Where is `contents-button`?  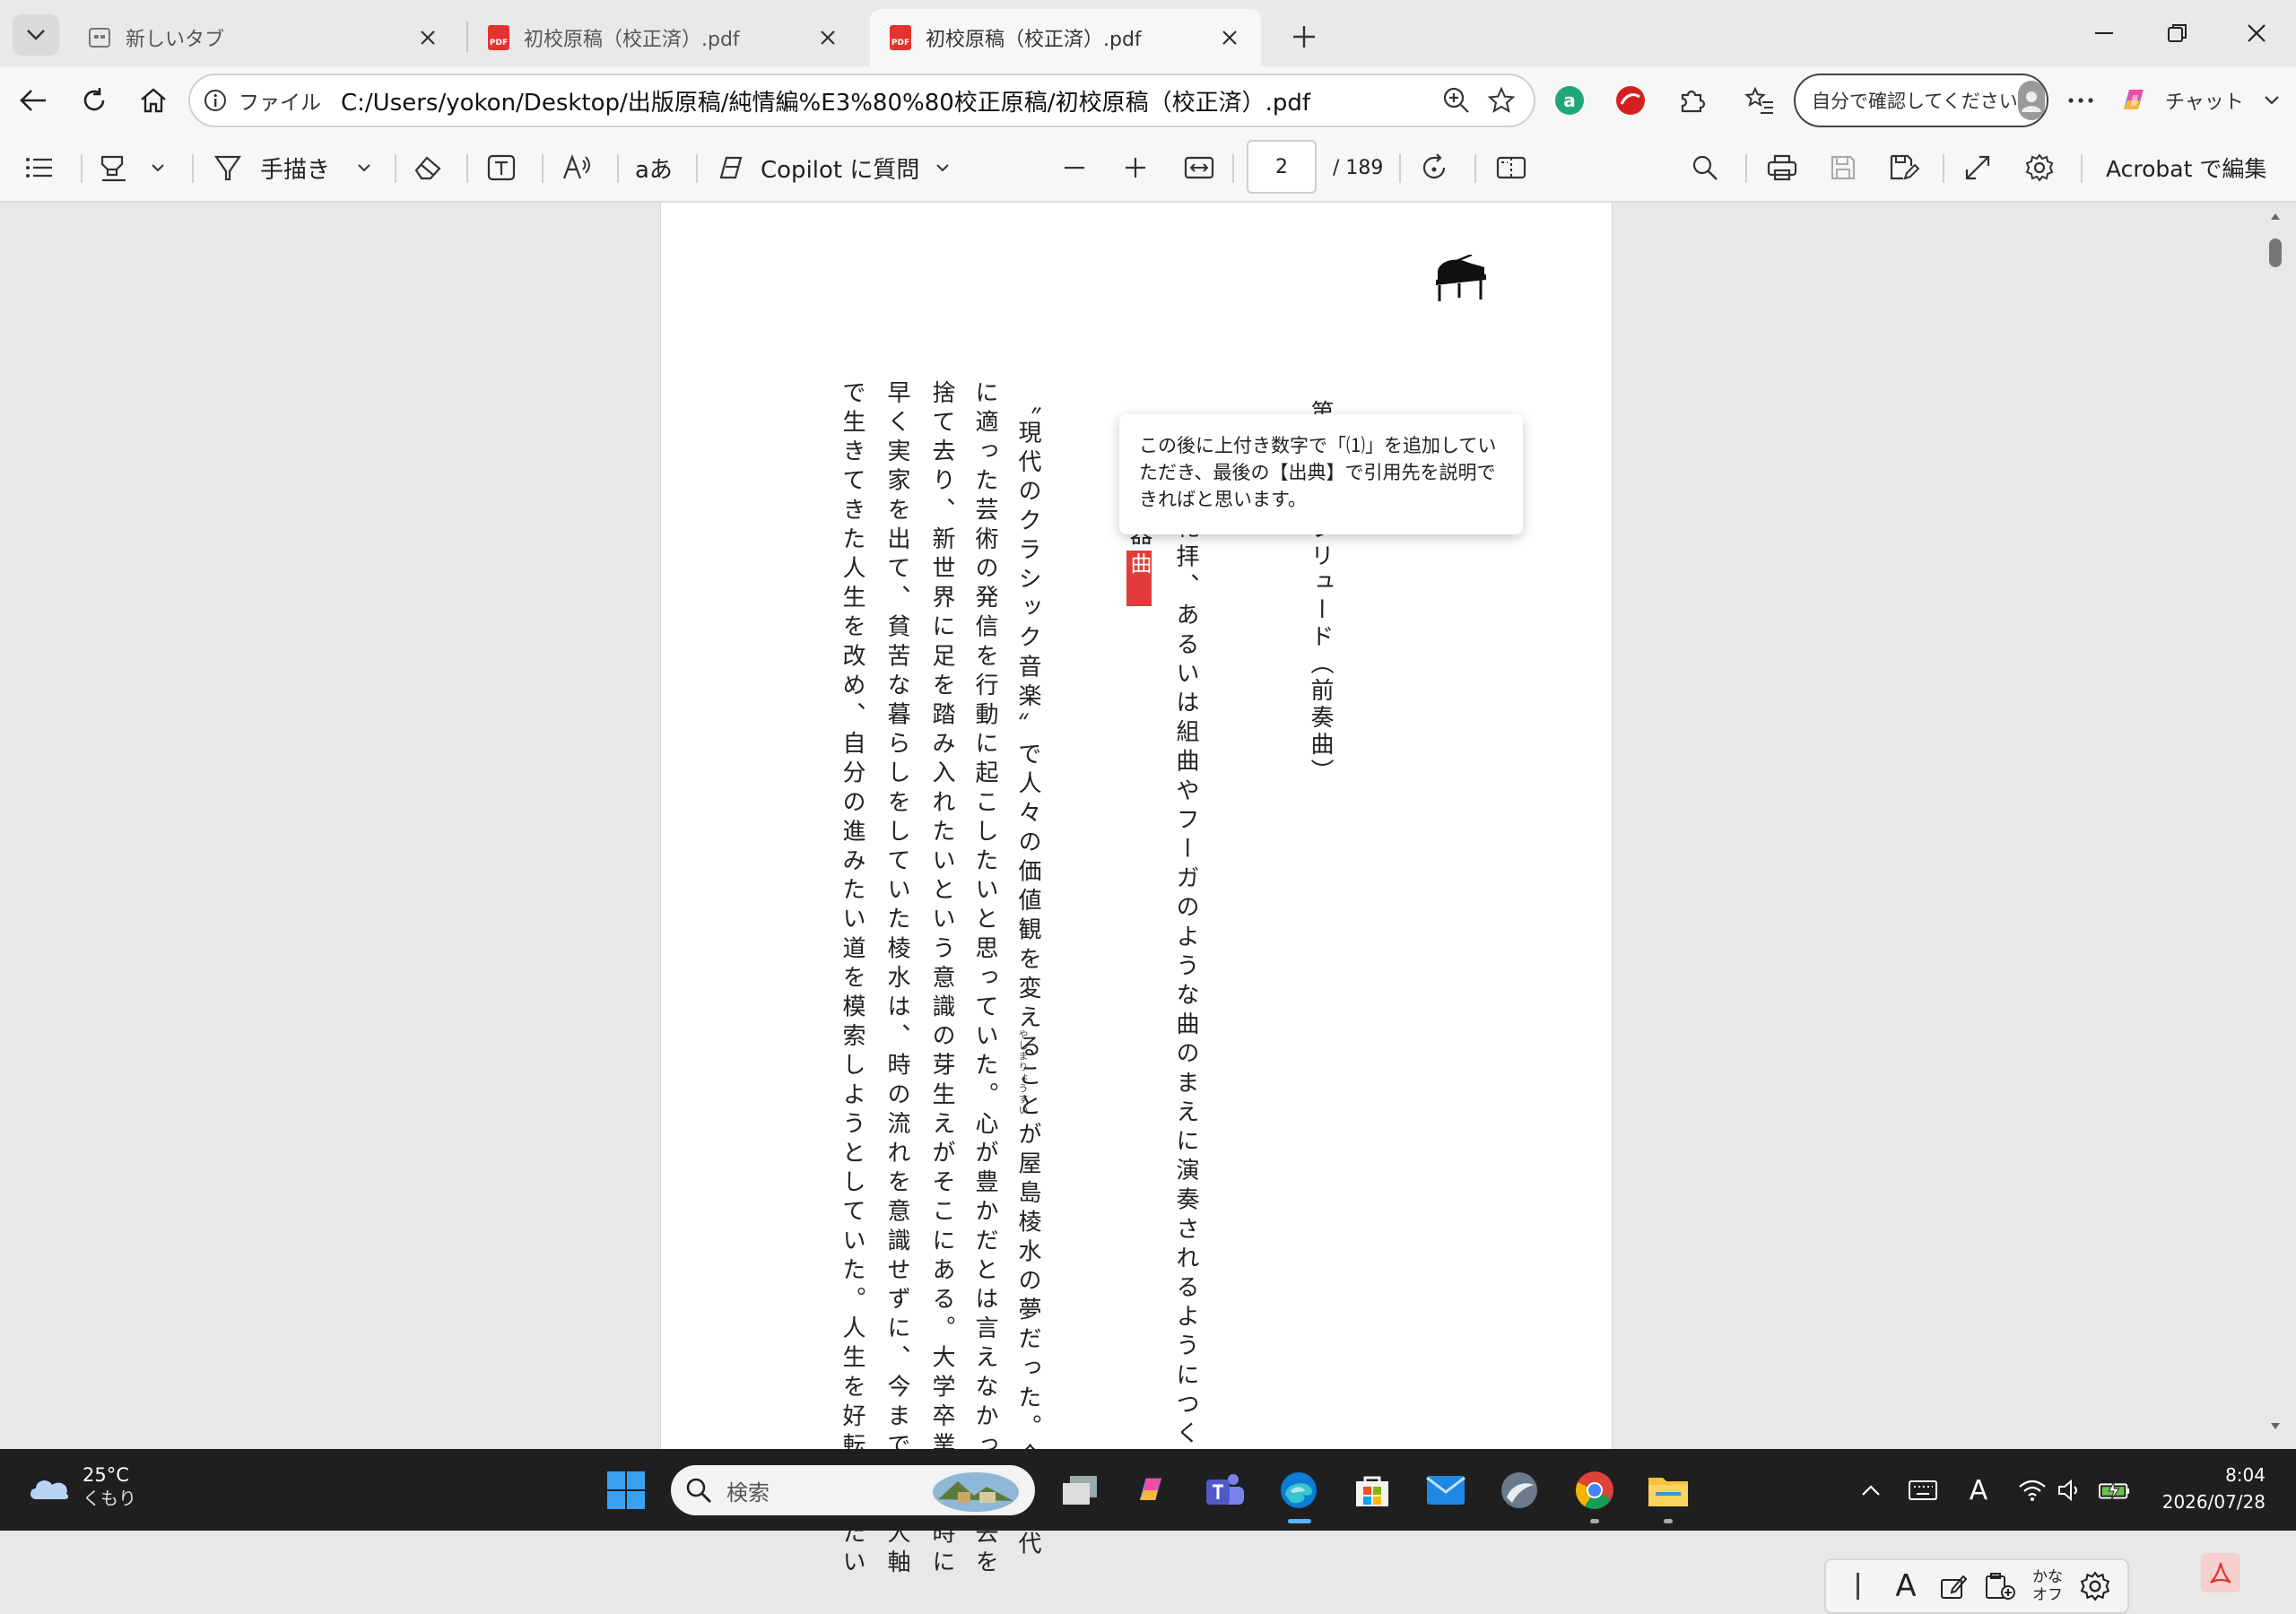
contents-button is located at coordinates (39, 167).